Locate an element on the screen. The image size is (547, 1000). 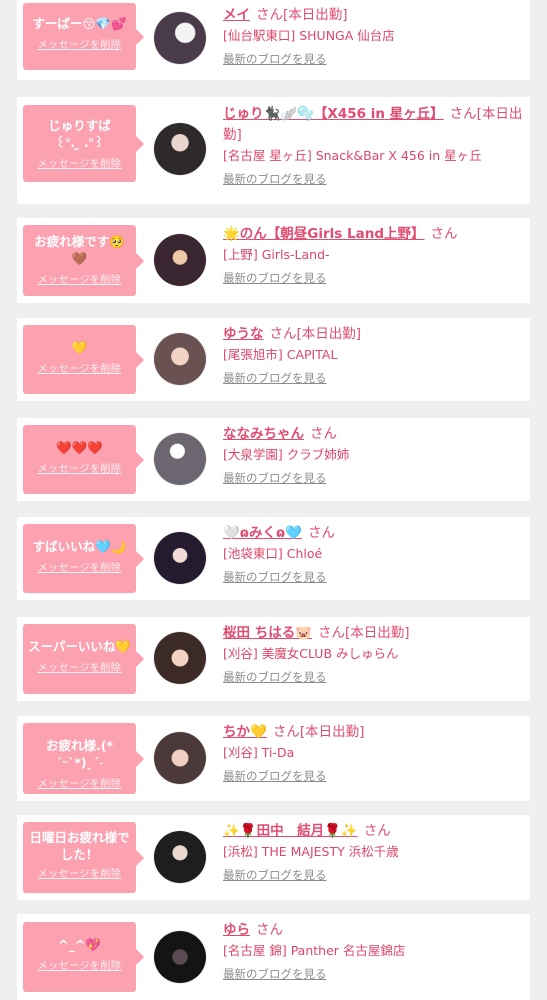
message-bubble: ^_^💖 メッセージを削除 is located at coordinates (83, 957).